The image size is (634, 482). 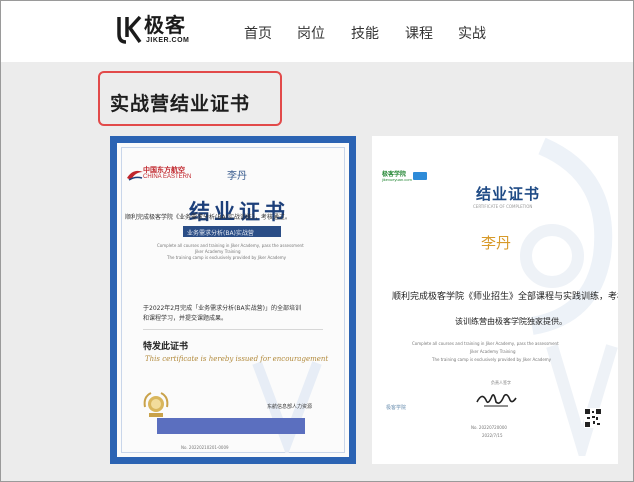 I want to click on course-band-text: 业务需求分析(BA)实战营, so click(x=220, y=233).